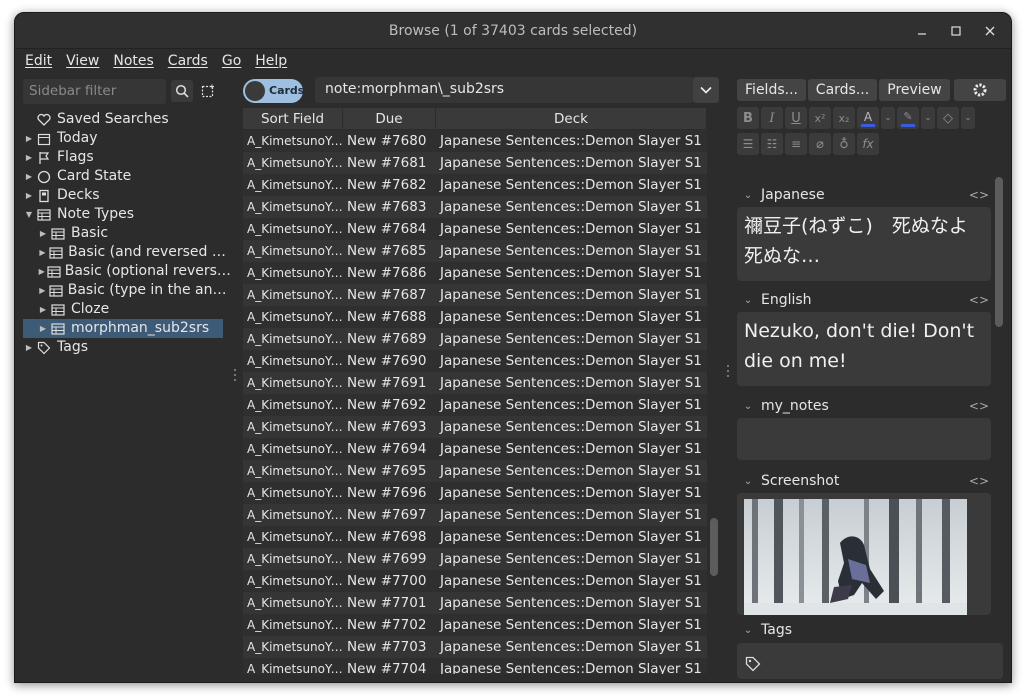 The width and height of the screenshot is (1024, 698). What do you see at coordinates (796, 144) in the screenshot?
I see `align-icon: ≡` at bounding box center [796, 144].